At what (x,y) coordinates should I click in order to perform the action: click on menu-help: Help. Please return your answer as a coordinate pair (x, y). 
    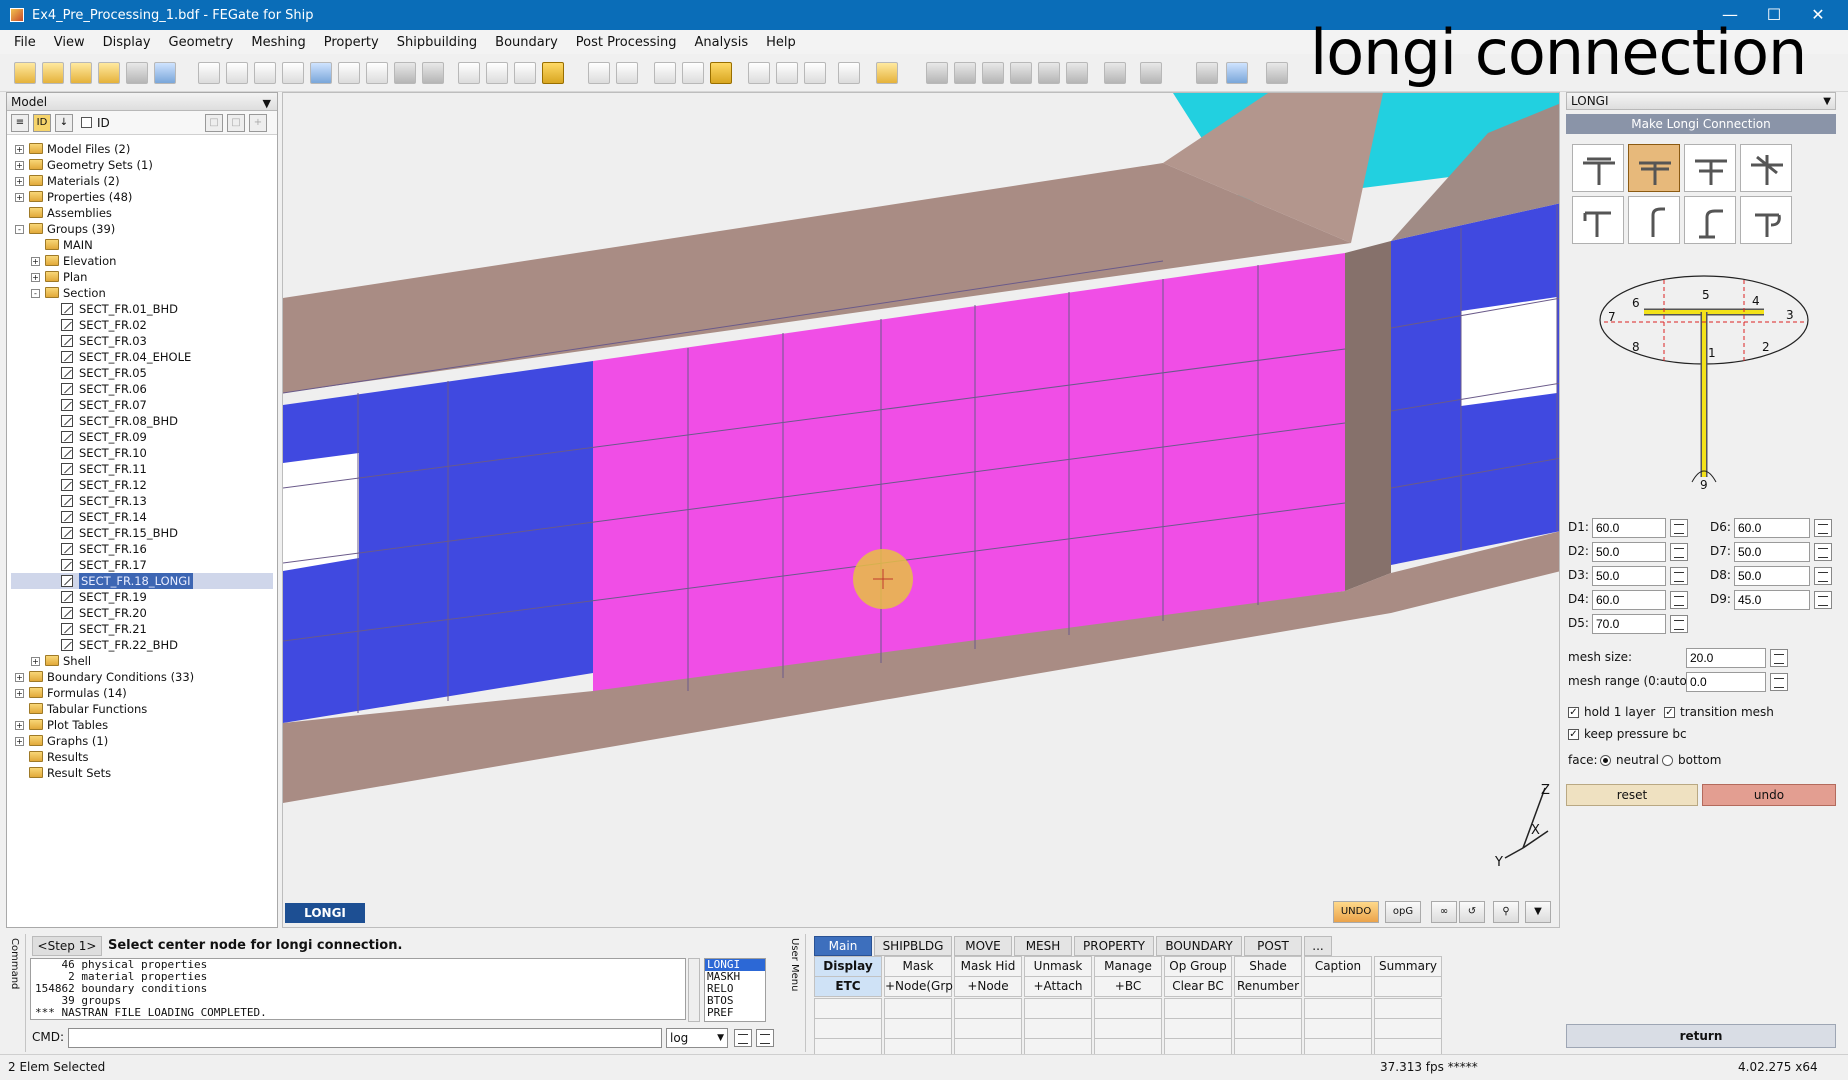
    Looking at the image, I should click on (781, 42).